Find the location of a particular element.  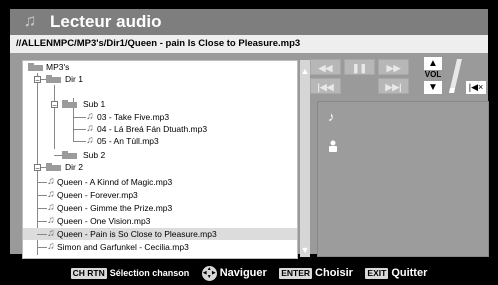

hint-text: Choisir is located at coordinates (334, 273).